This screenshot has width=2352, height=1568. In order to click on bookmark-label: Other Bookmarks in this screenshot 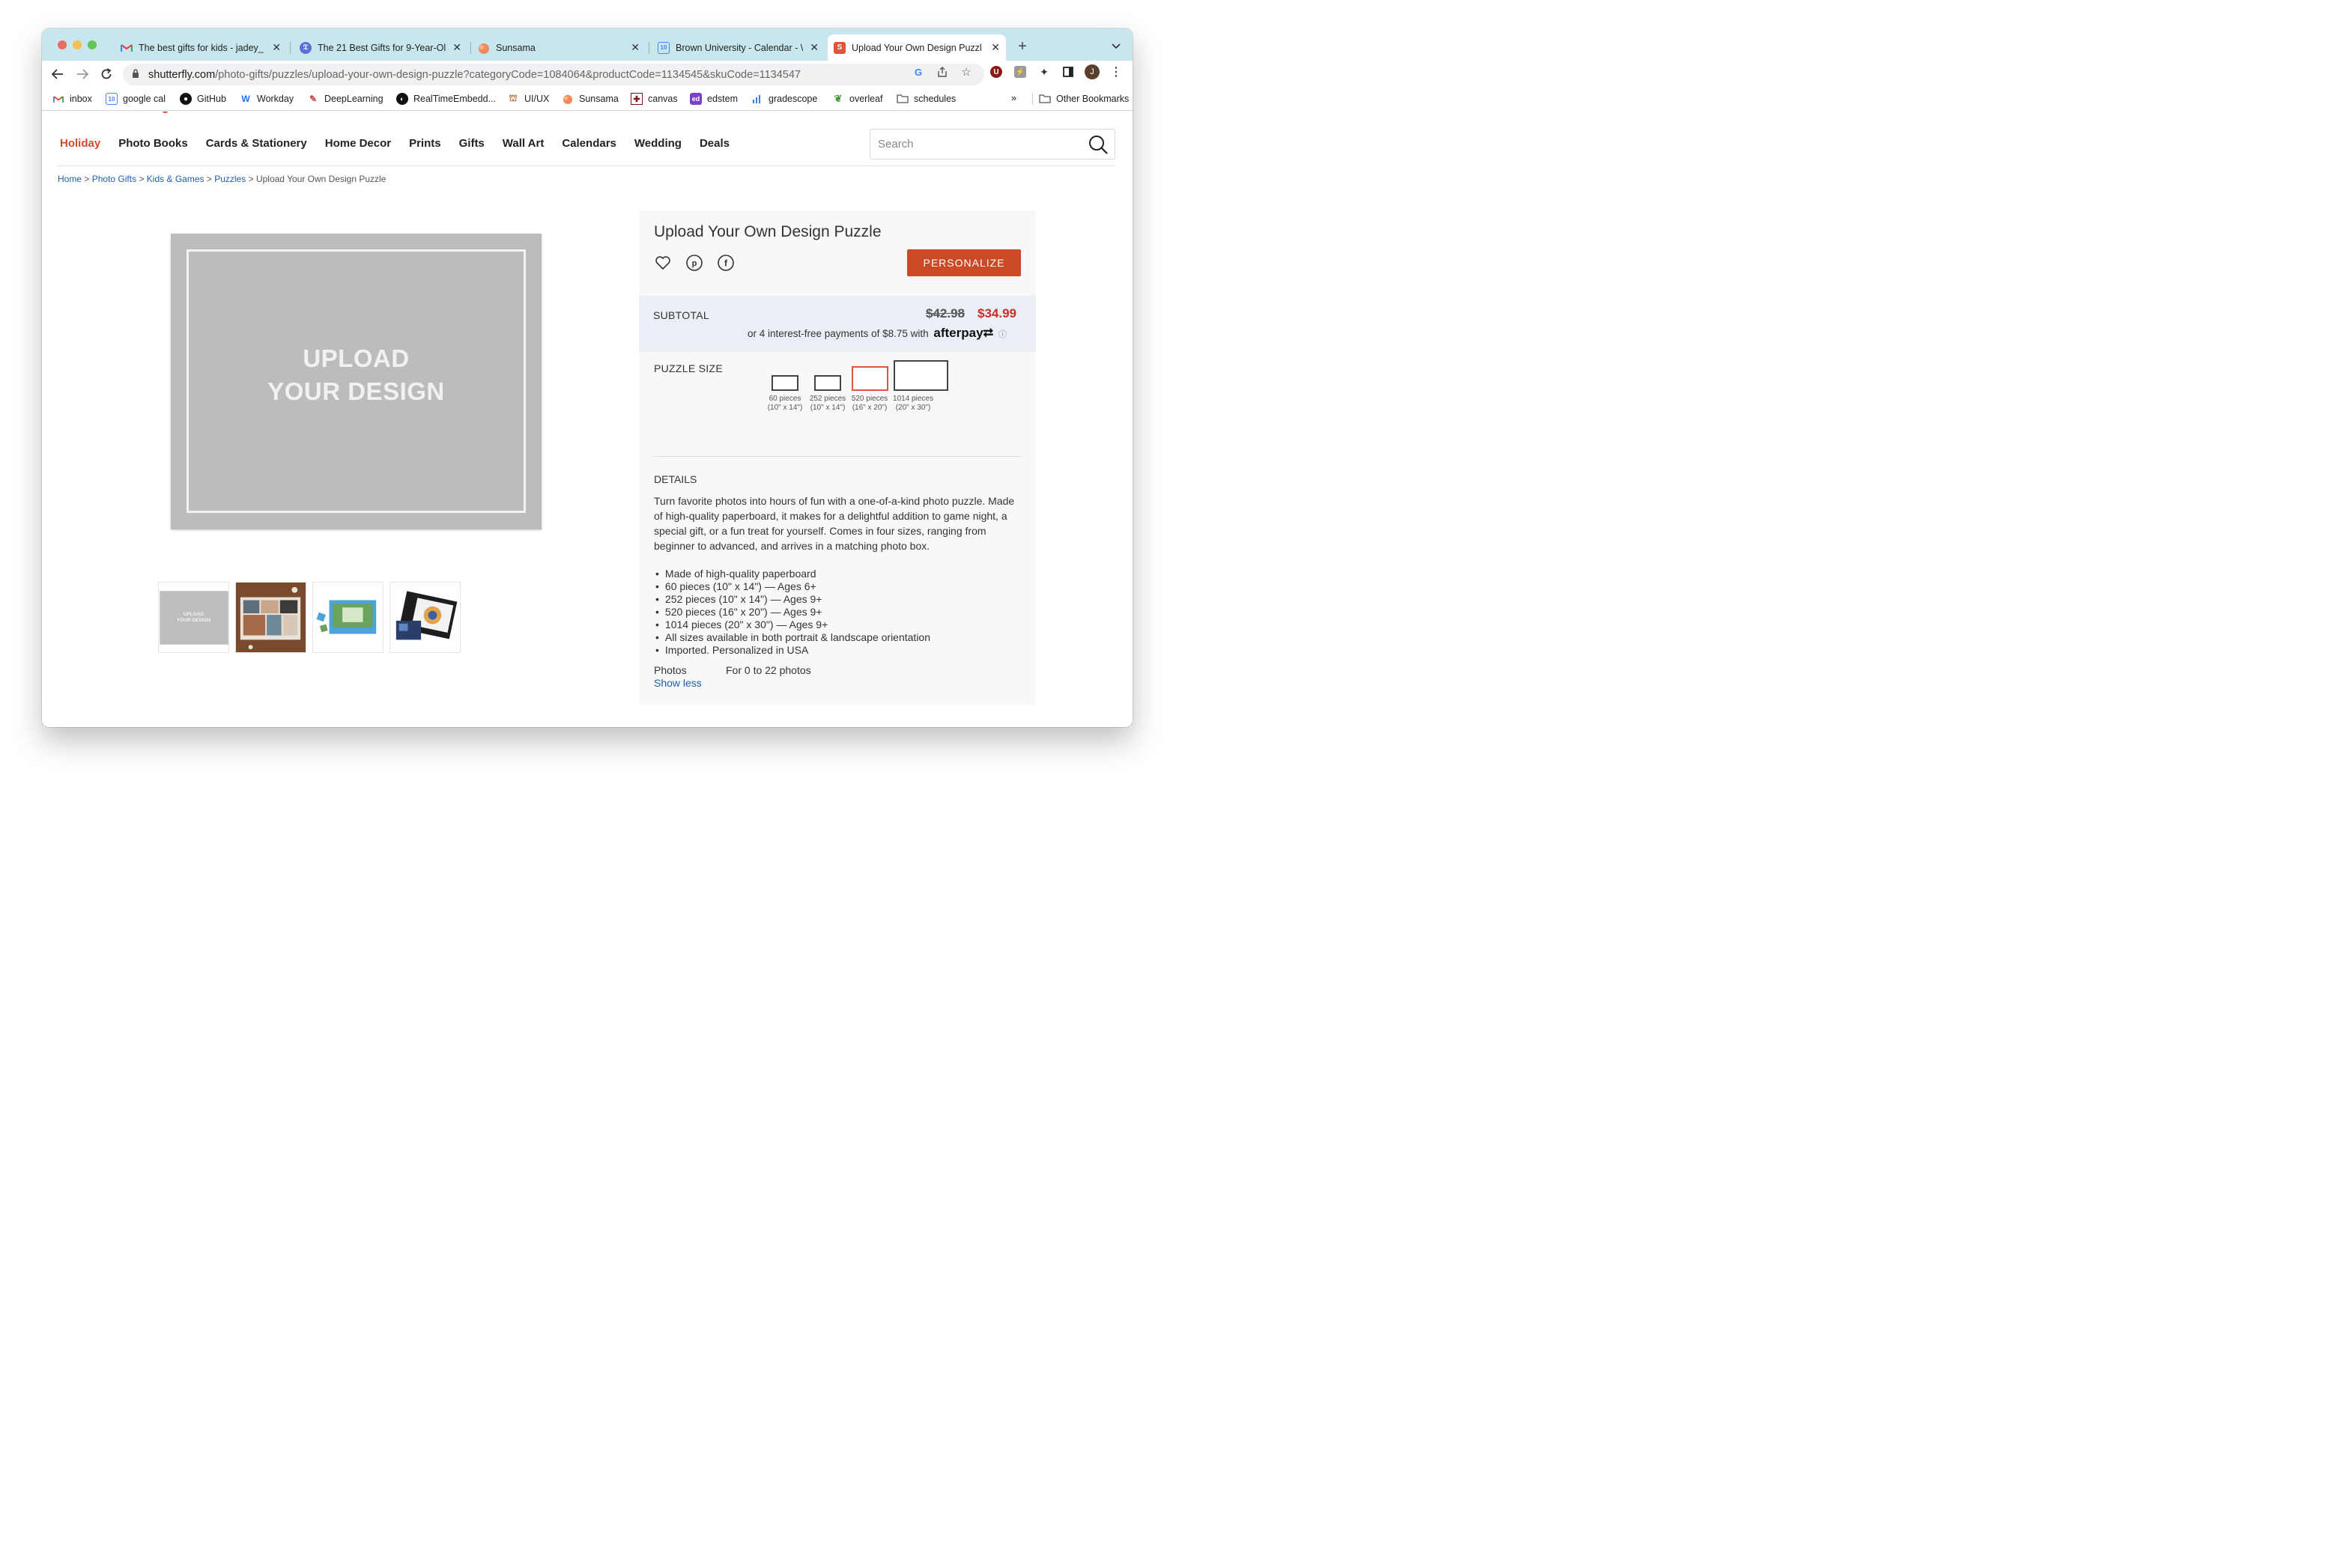, I will do `click(1093, 99)`.